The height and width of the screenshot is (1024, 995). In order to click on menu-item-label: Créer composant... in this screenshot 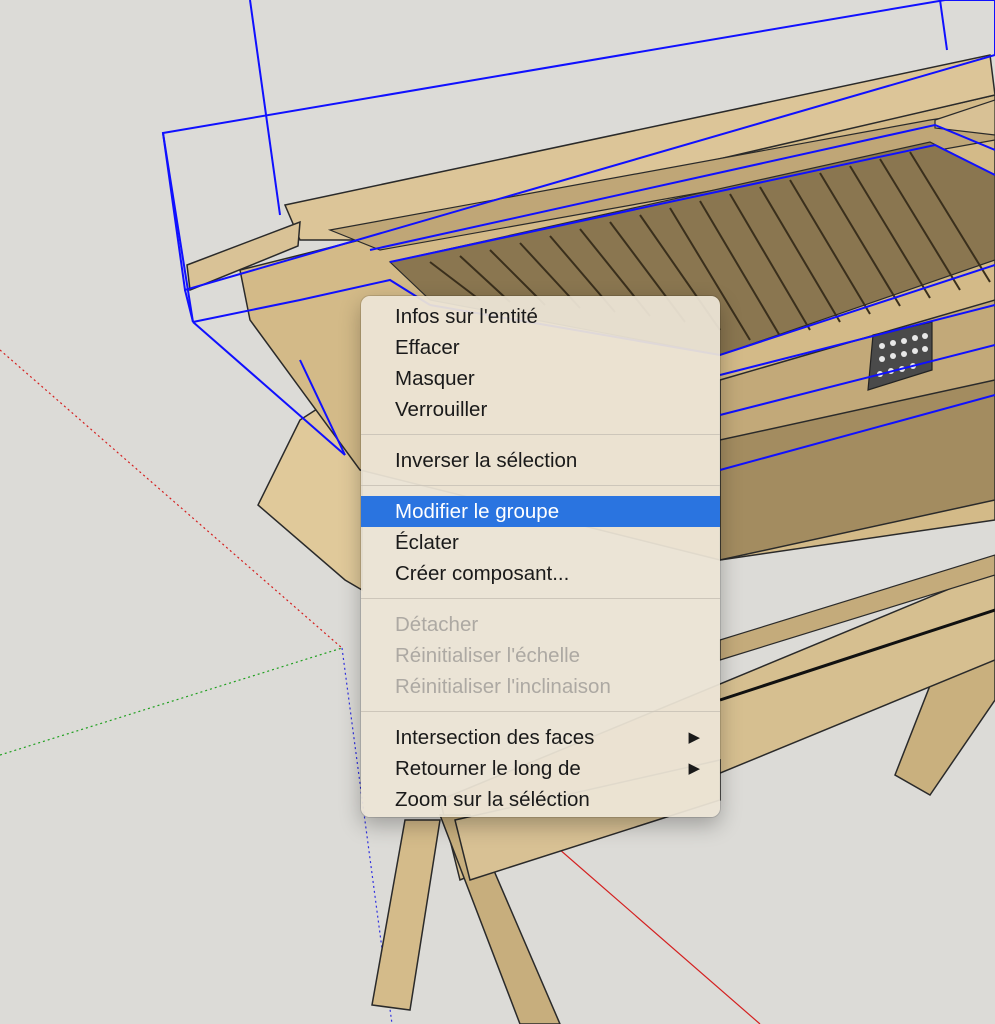, I will do `click(482, 573)`.